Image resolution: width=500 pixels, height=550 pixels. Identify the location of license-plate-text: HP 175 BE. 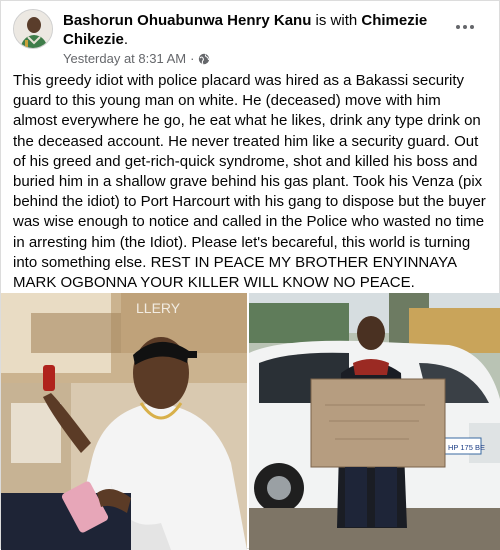
(466, 447).